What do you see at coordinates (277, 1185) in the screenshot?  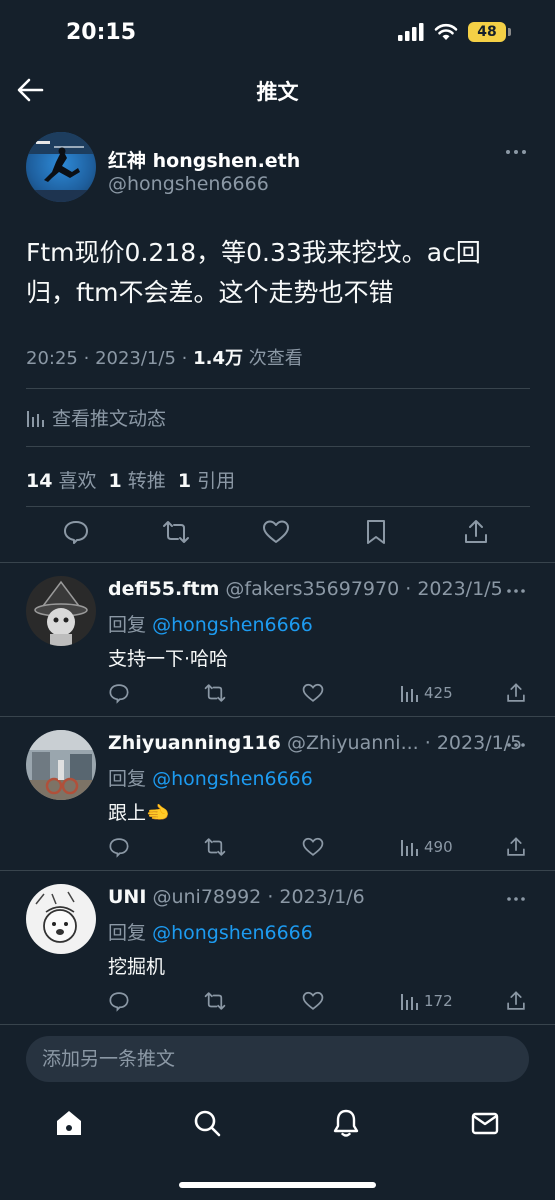 I see `home-indicator` at bounding box center [277, 1185].